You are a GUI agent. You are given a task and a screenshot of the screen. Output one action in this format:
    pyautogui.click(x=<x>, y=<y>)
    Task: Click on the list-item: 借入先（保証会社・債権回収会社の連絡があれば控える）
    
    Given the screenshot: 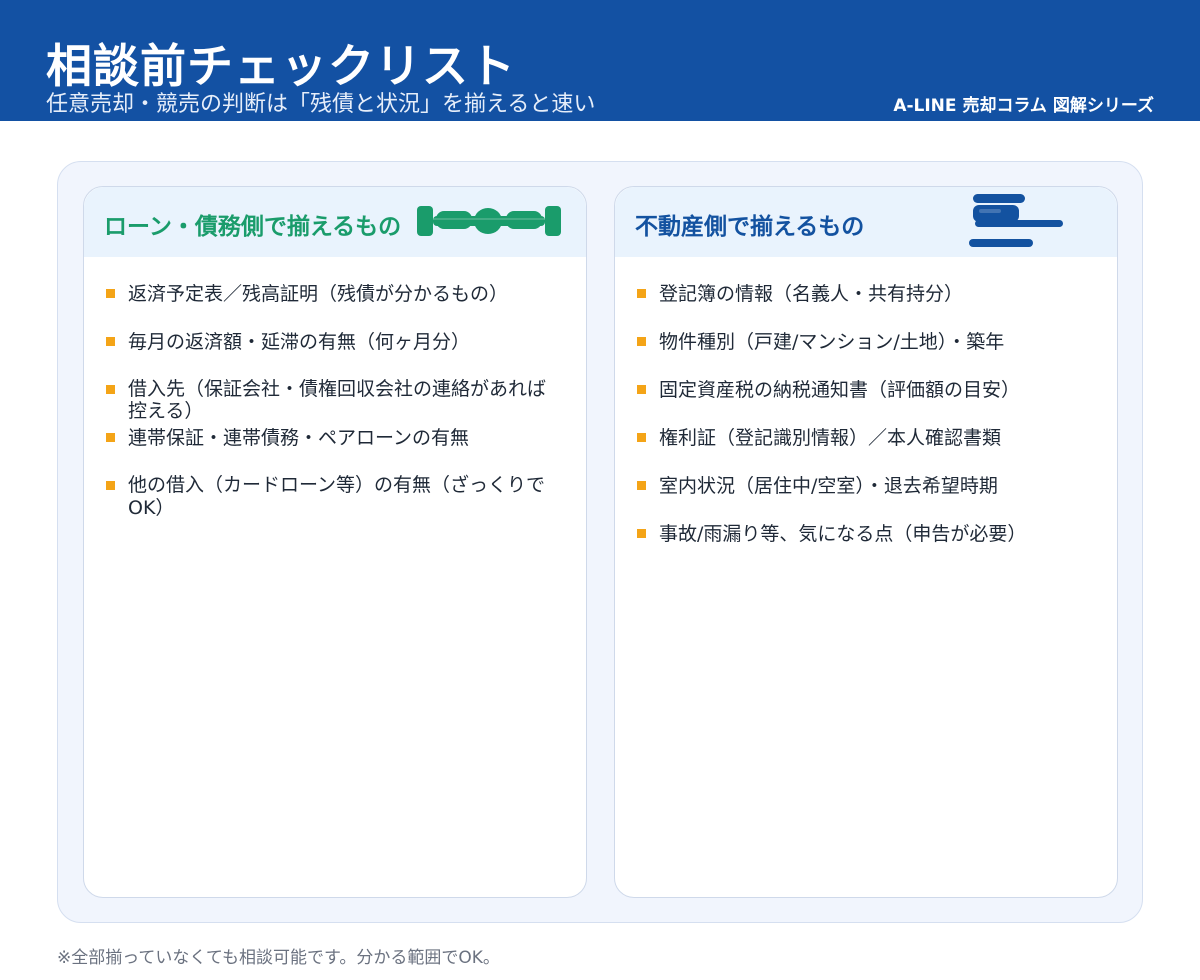 What is the action you would take?
    pyautogui.click(x=326, y=400)
    